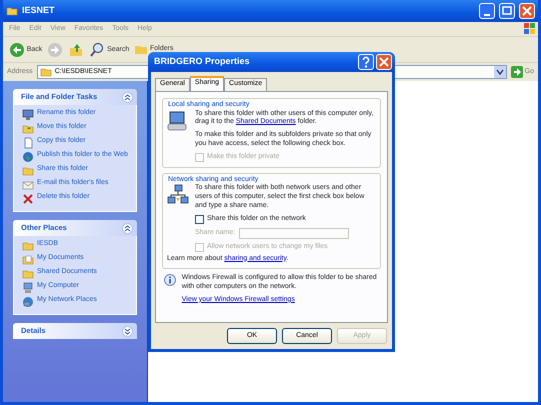  I want to click on globe-icon, so click(28, 157).